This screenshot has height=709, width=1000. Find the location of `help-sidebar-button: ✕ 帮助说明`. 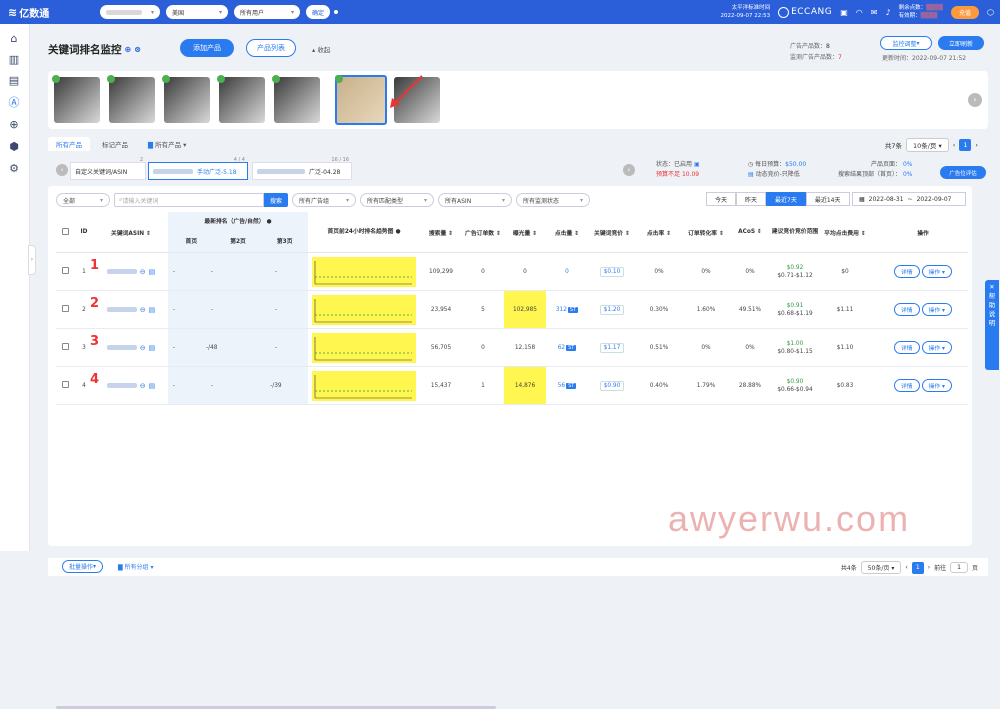

help-sidebar-button: ✕ 帮助说明 is located at coordinates (992, 325).